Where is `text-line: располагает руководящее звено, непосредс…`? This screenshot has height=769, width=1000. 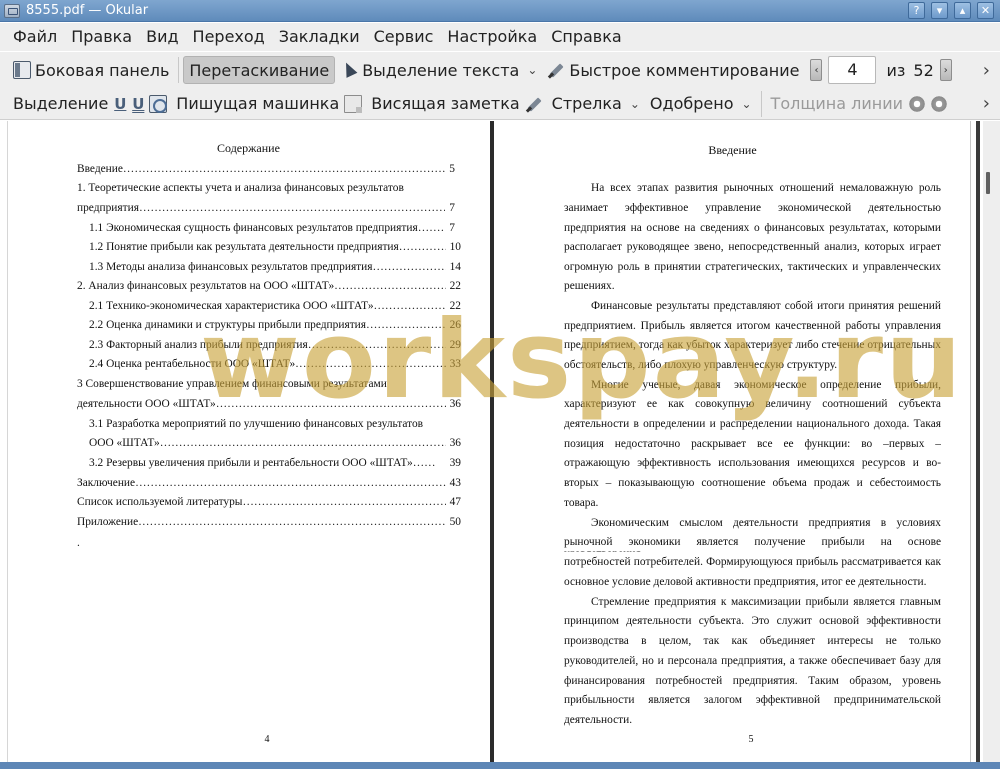 text-line: располагает руководящее звено, непосредс… is located at coordinates (752, 247).